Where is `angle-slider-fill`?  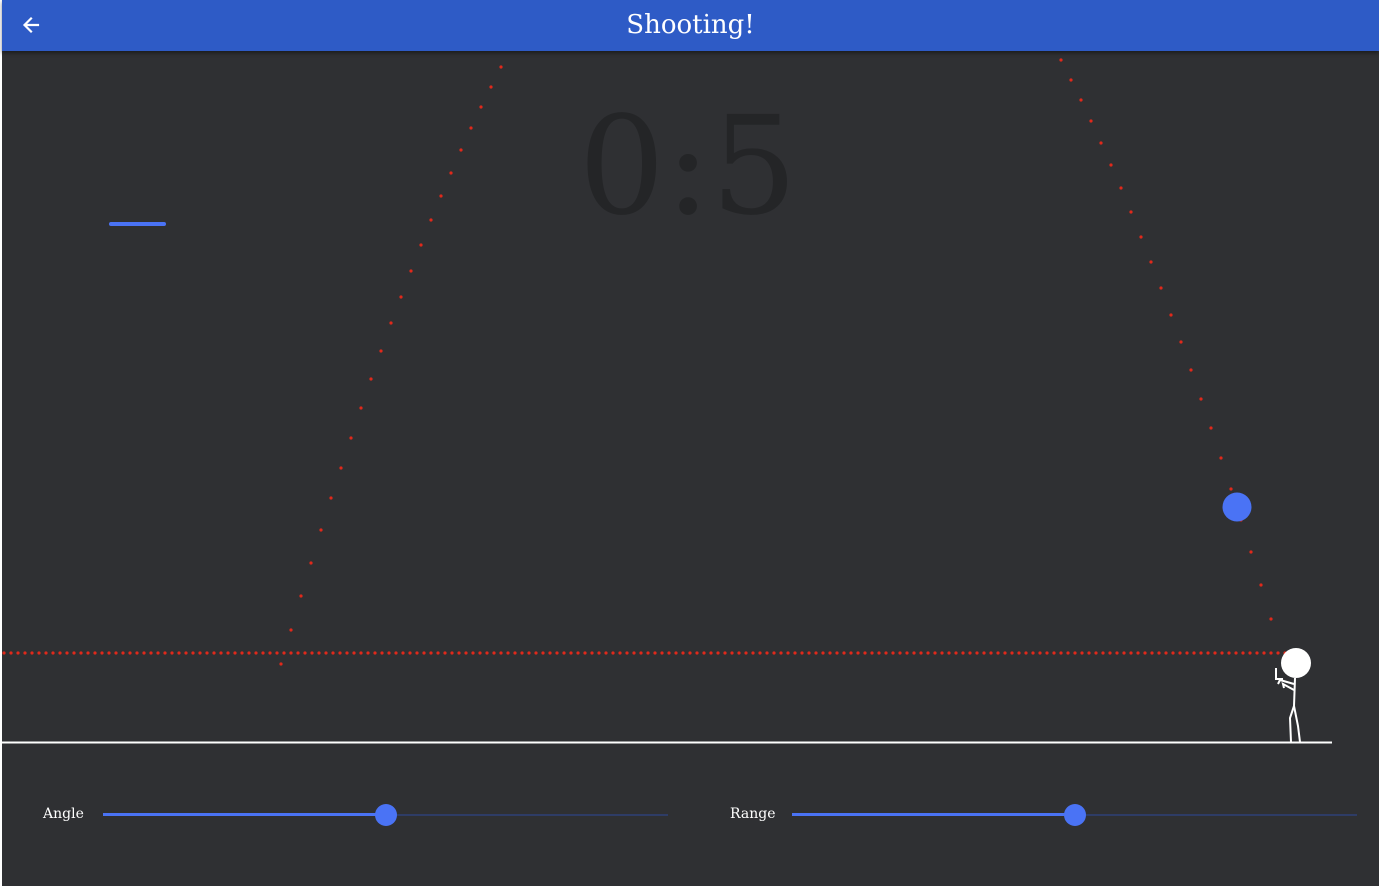
angle-slider-fill is located at coordinates (244, 814).